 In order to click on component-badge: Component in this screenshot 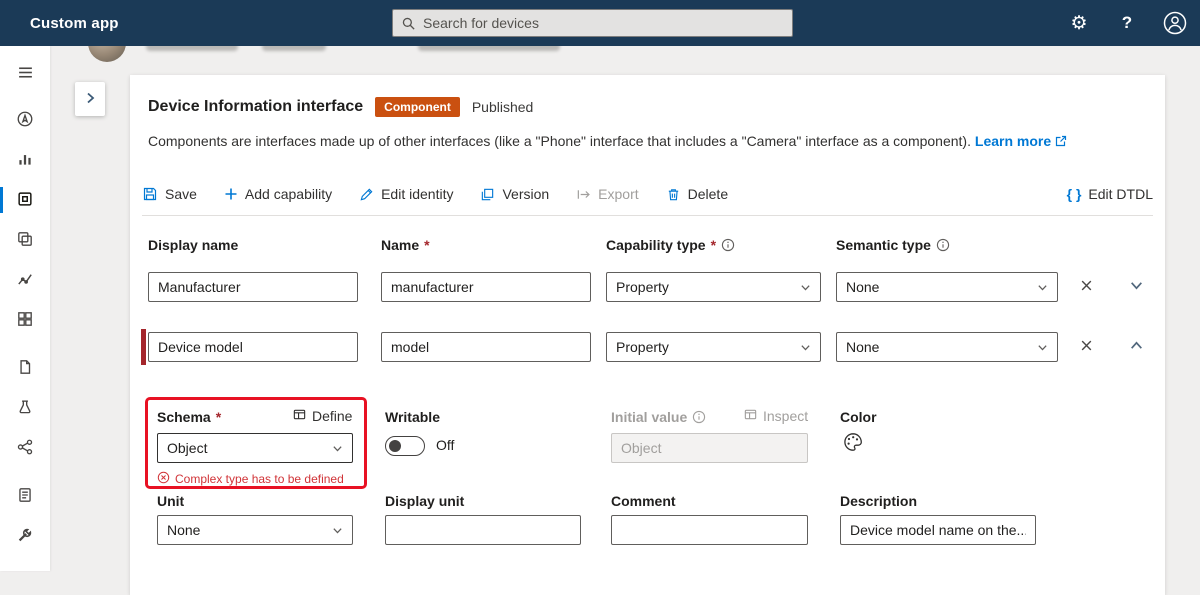, I will do `click(417, 107)`.